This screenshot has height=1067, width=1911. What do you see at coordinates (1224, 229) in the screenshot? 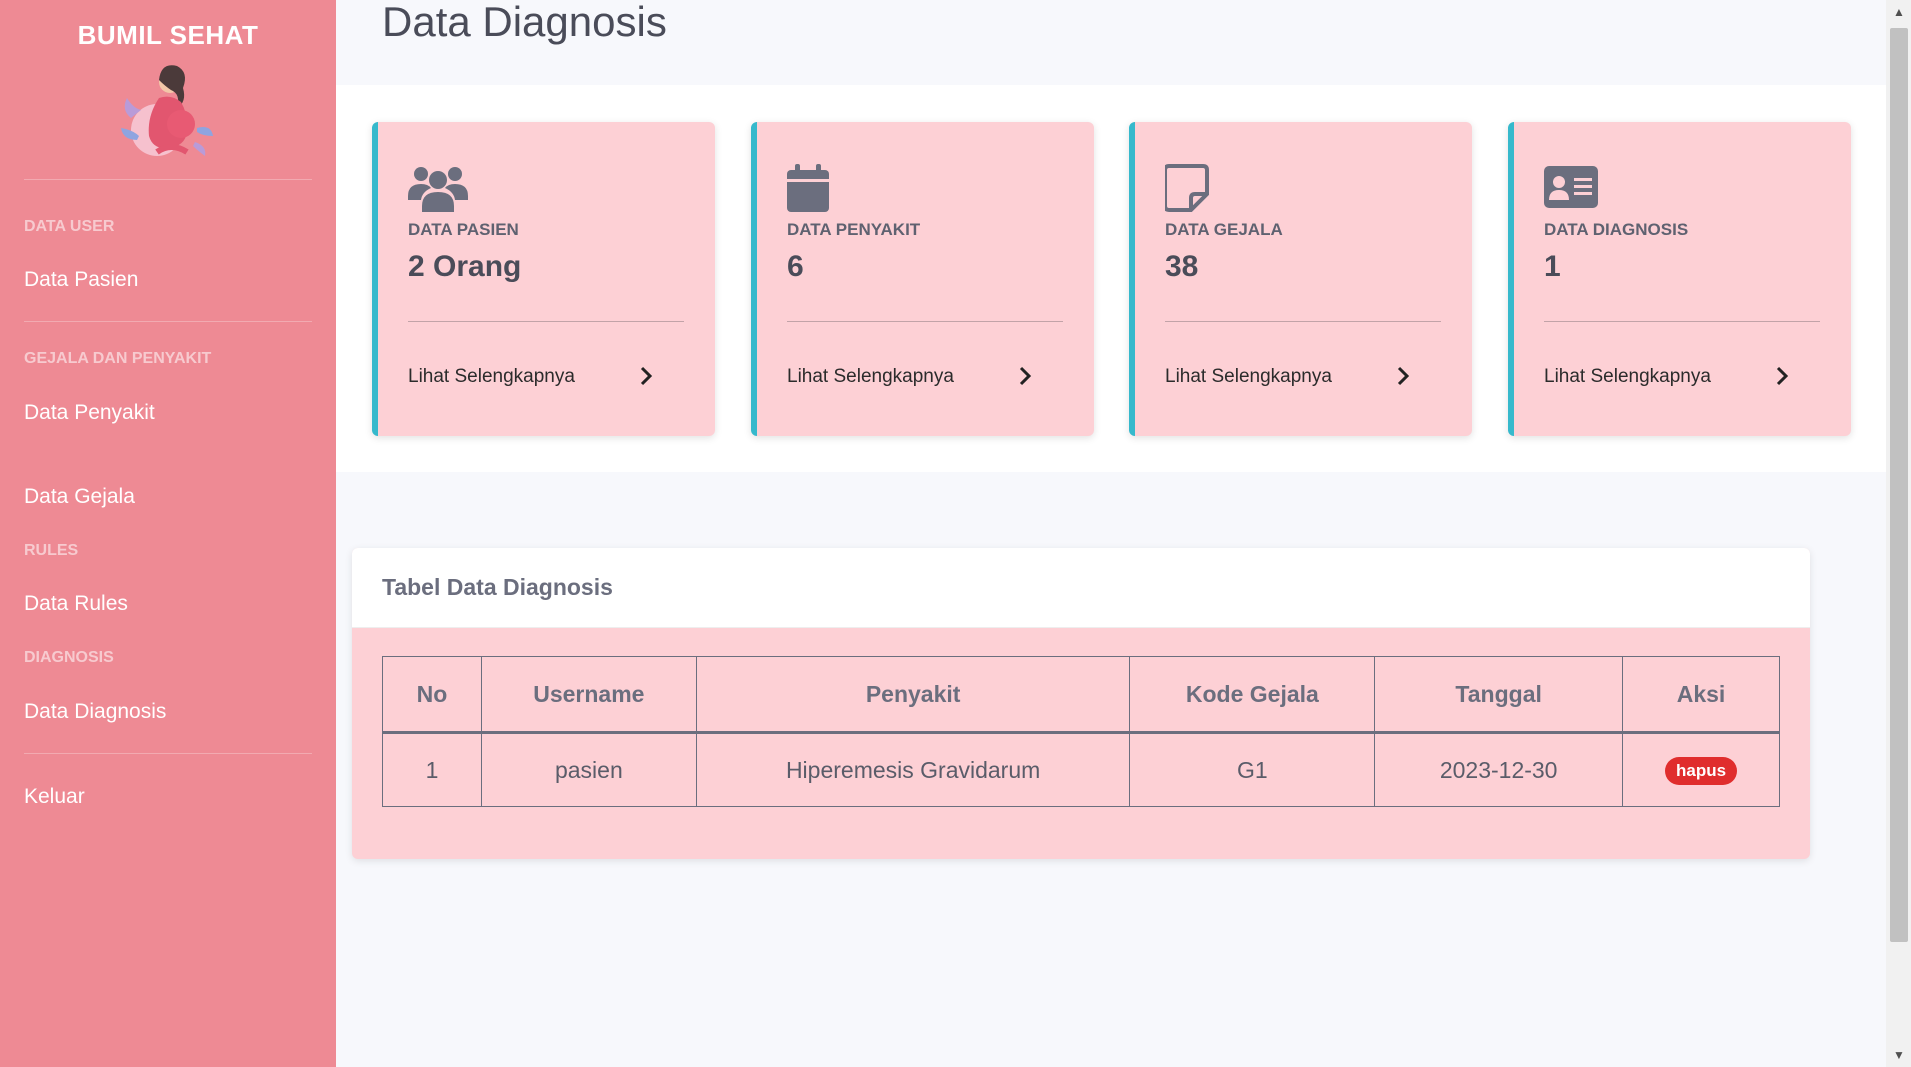
I see `card-label: DATA GEJALA` at bounding box center [1224, 229].